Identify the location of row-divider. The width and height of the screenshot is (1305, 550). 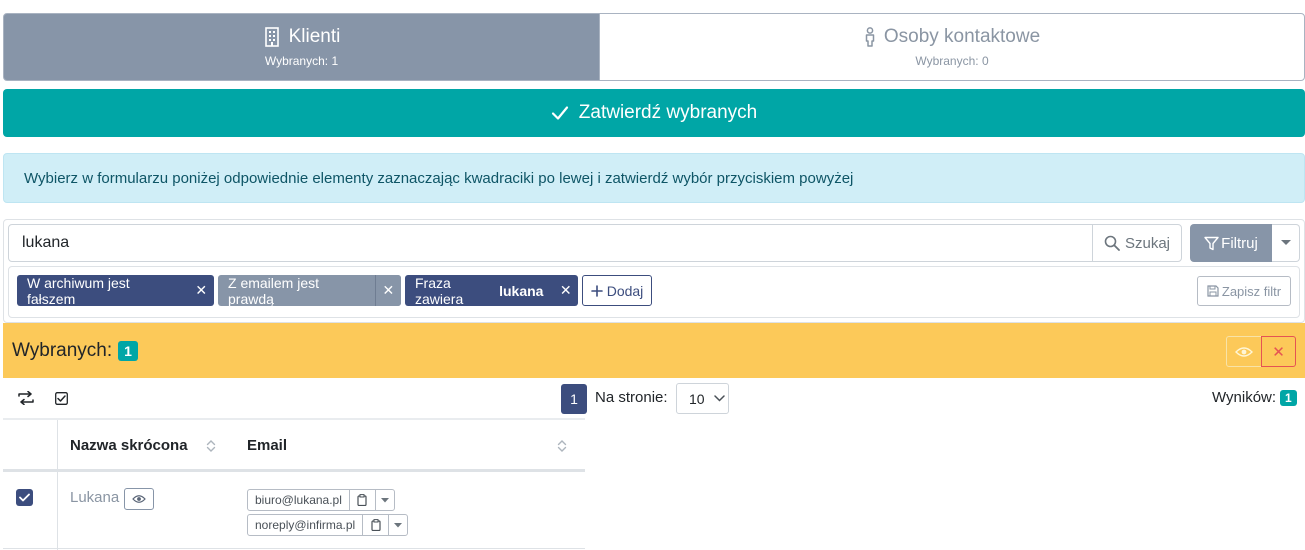
(294, 548).